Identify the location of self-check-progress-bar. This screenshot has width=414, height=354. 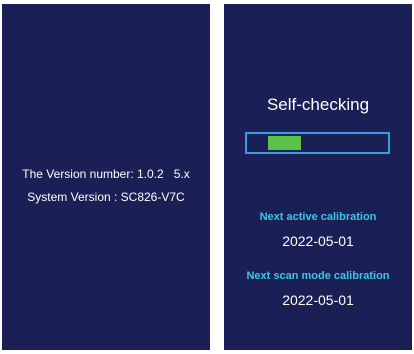
(317, 143).